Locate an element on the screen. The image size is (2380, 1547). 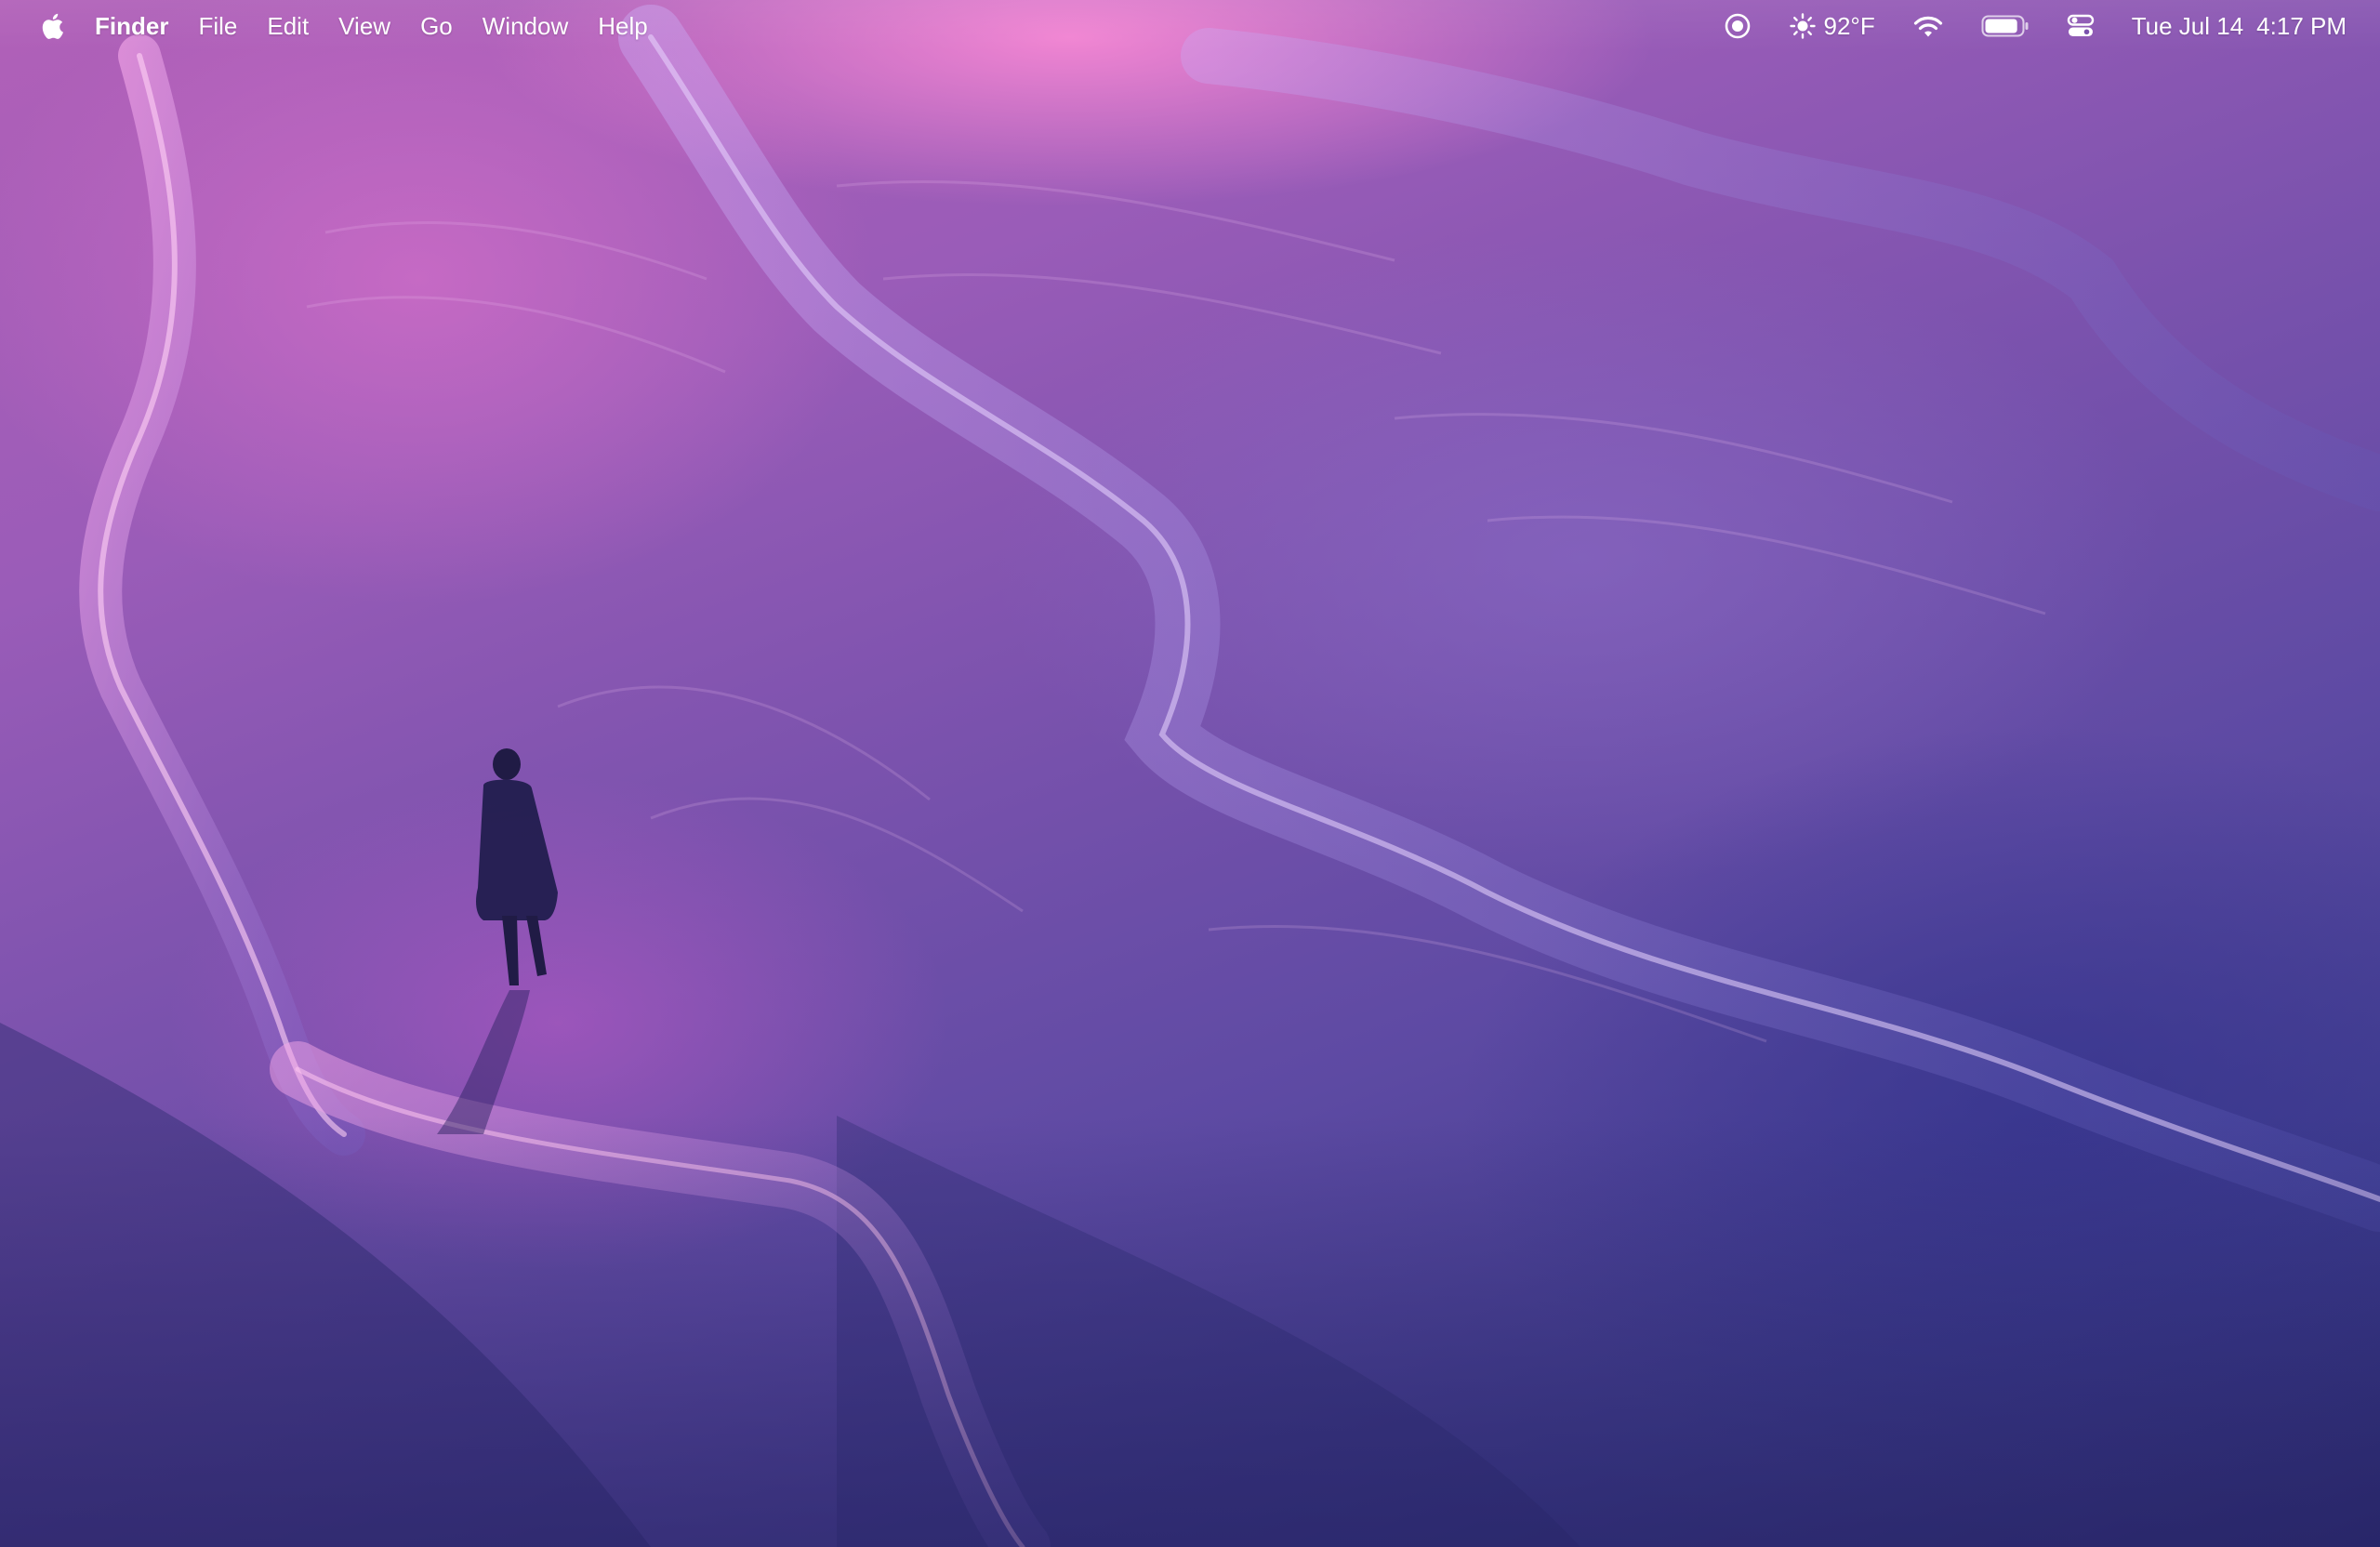
wifi-icon is located at coordinates (1928, 26).